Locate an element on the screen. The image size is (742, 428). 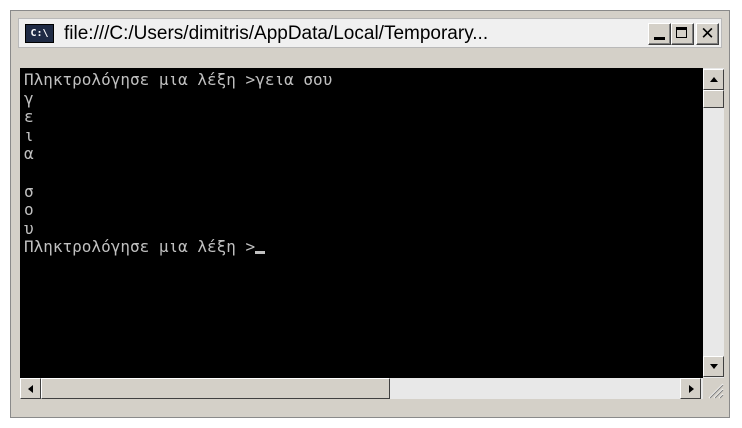
resize-grip-icon is located at coordinates (716, 391).